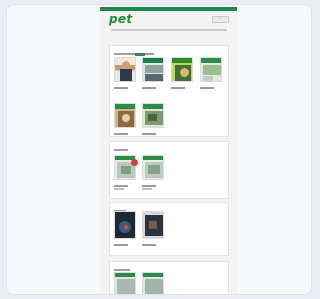 This screenshot has width=320, height=299. I want to click on site-logo: pet, so click(120, 19).